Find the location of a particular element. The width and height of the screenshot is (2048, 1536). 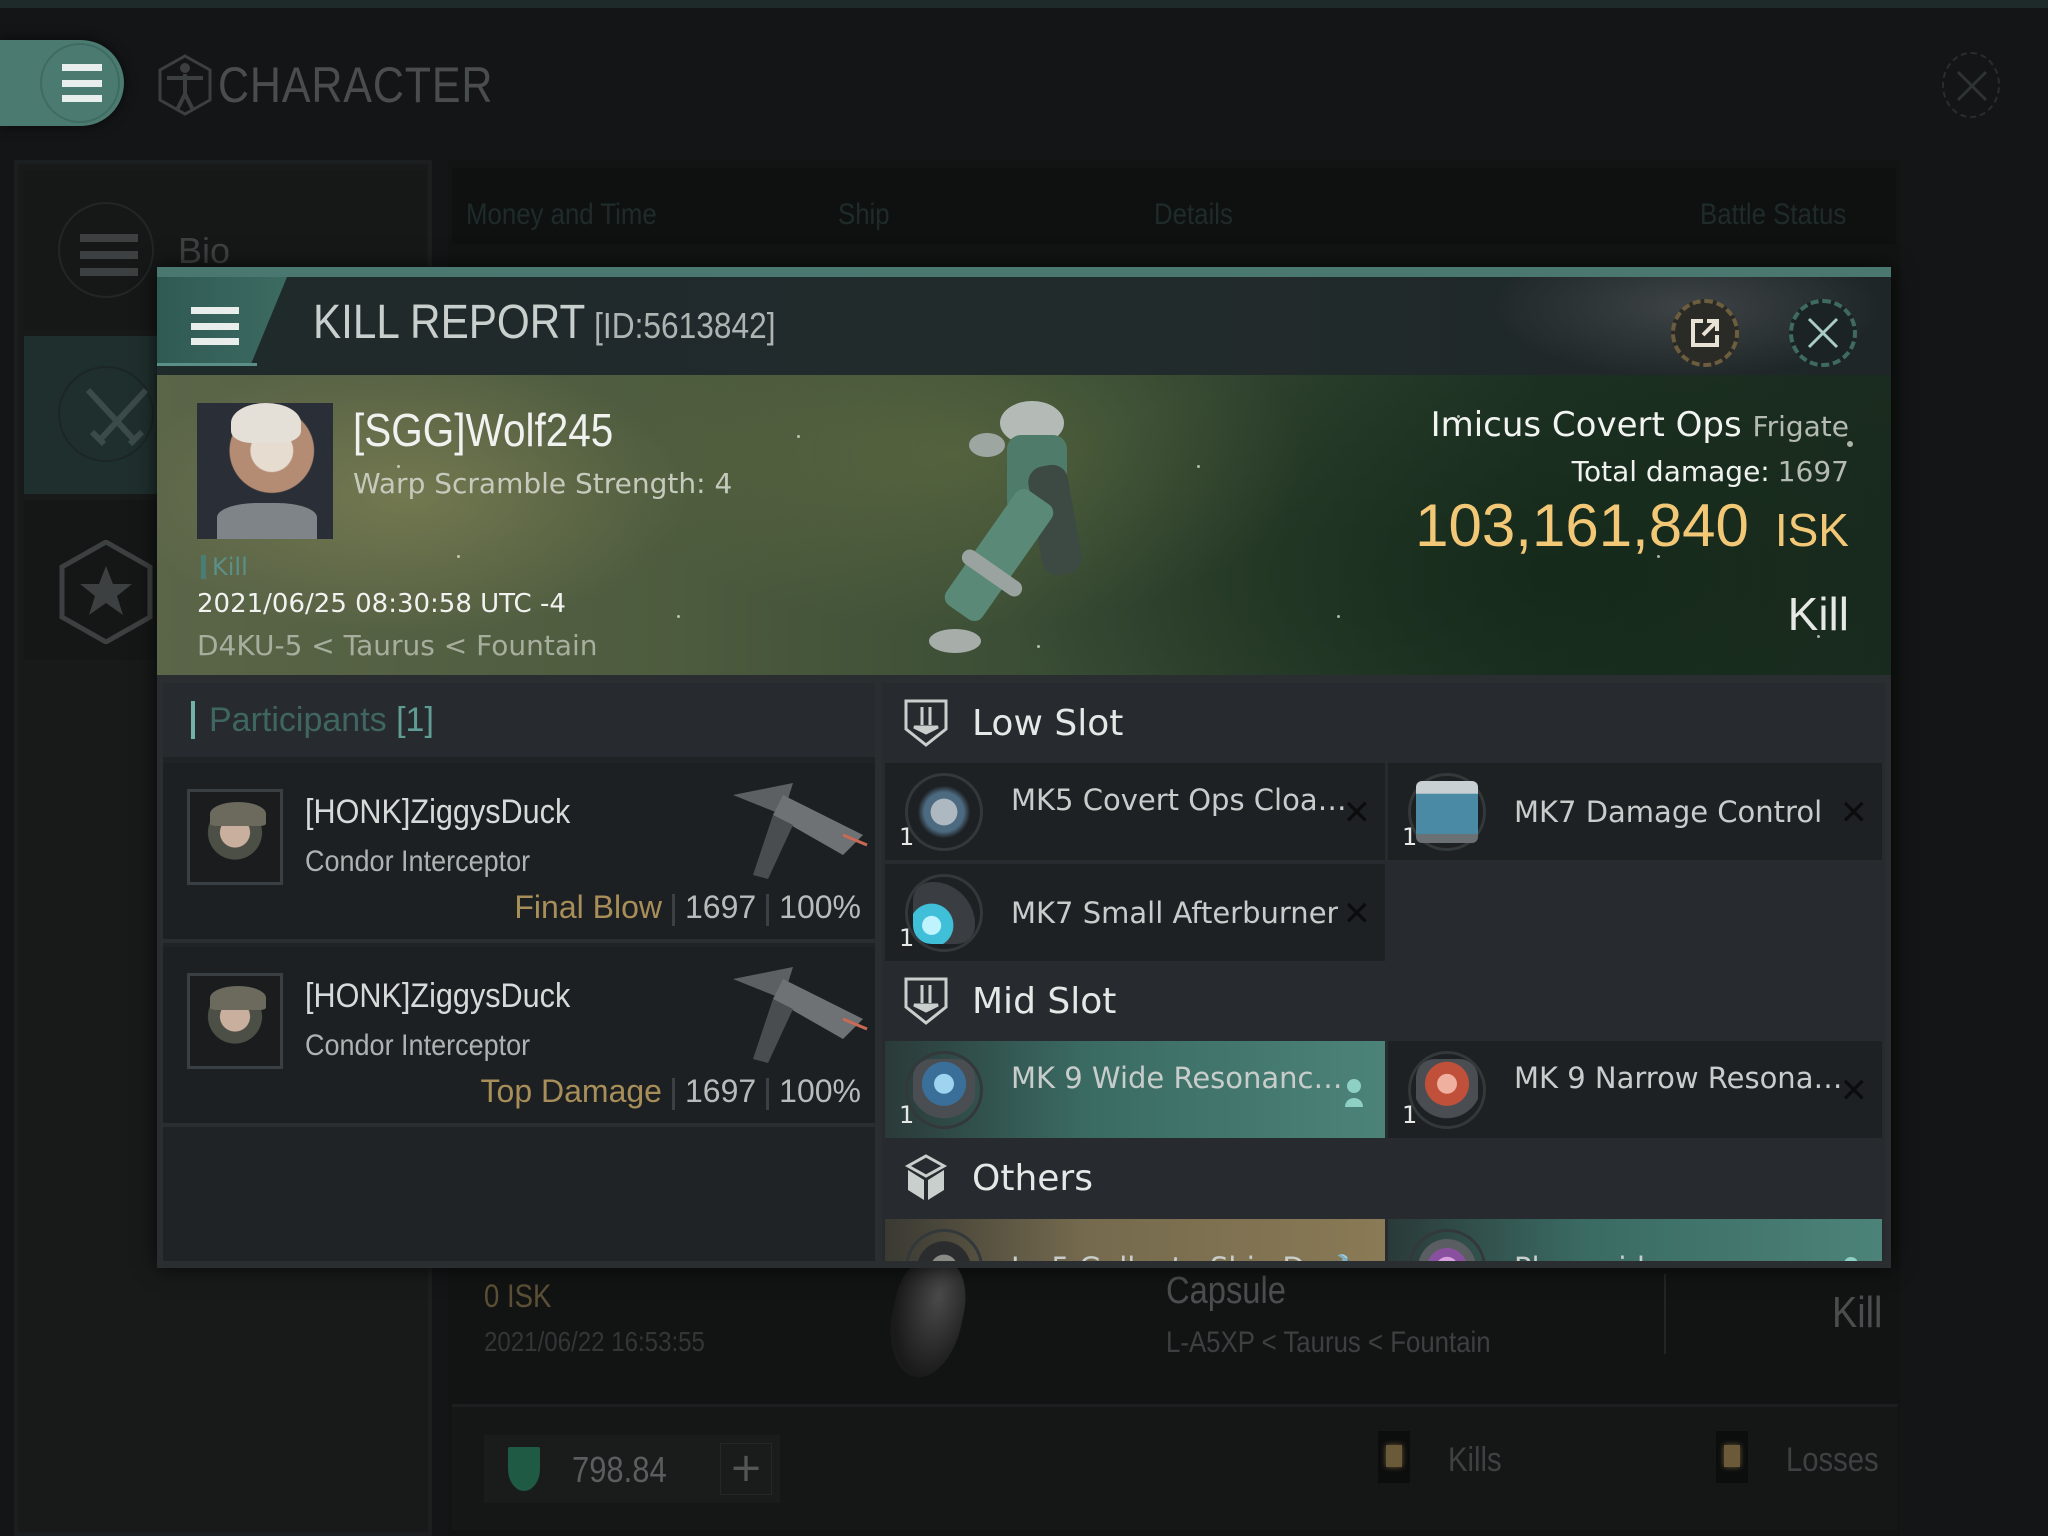

attacker-role: Top Damage is located at coordinates (571, 1091).